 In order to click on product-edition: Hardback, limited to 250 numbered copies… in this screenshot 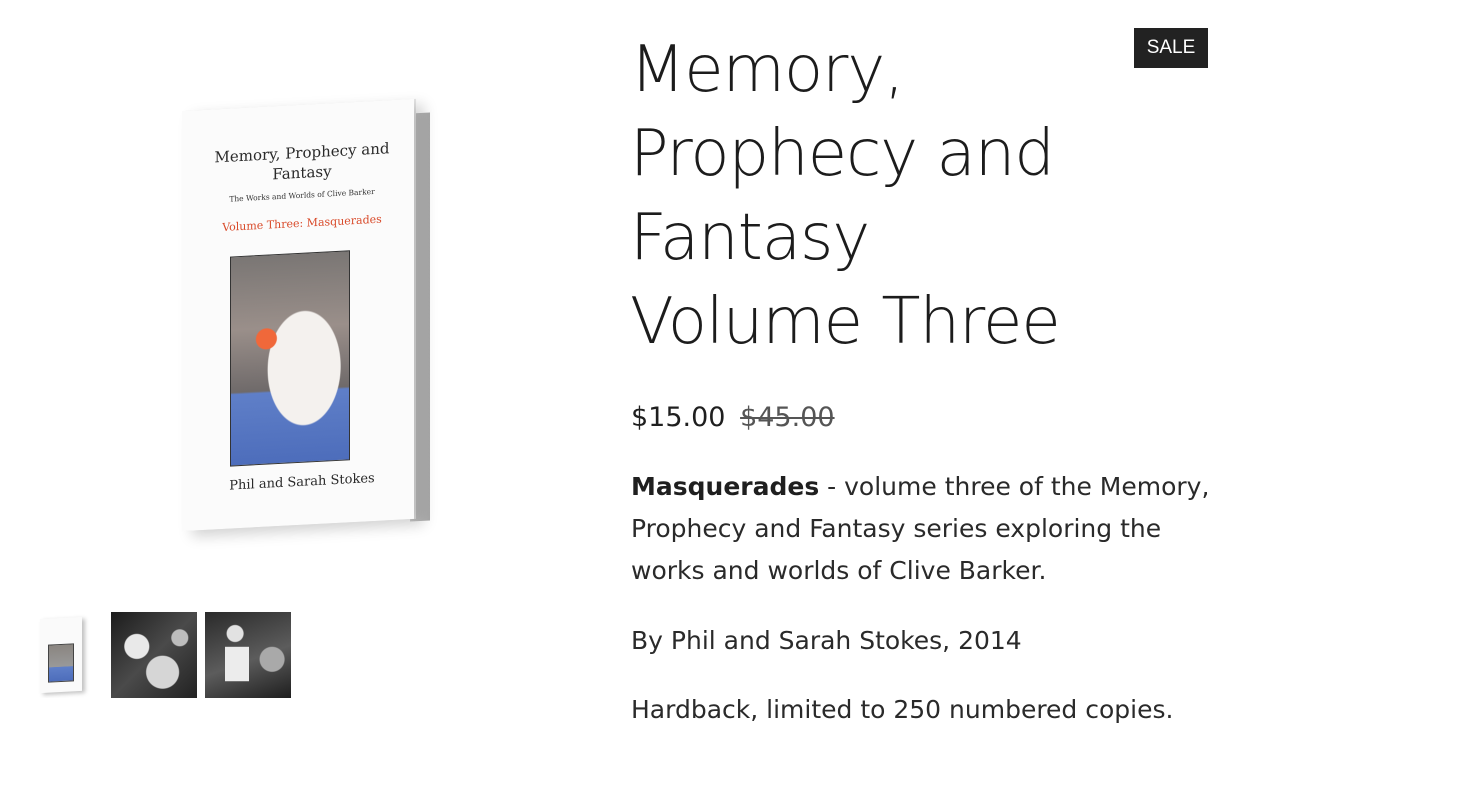, I will do `click(902, 709)`.